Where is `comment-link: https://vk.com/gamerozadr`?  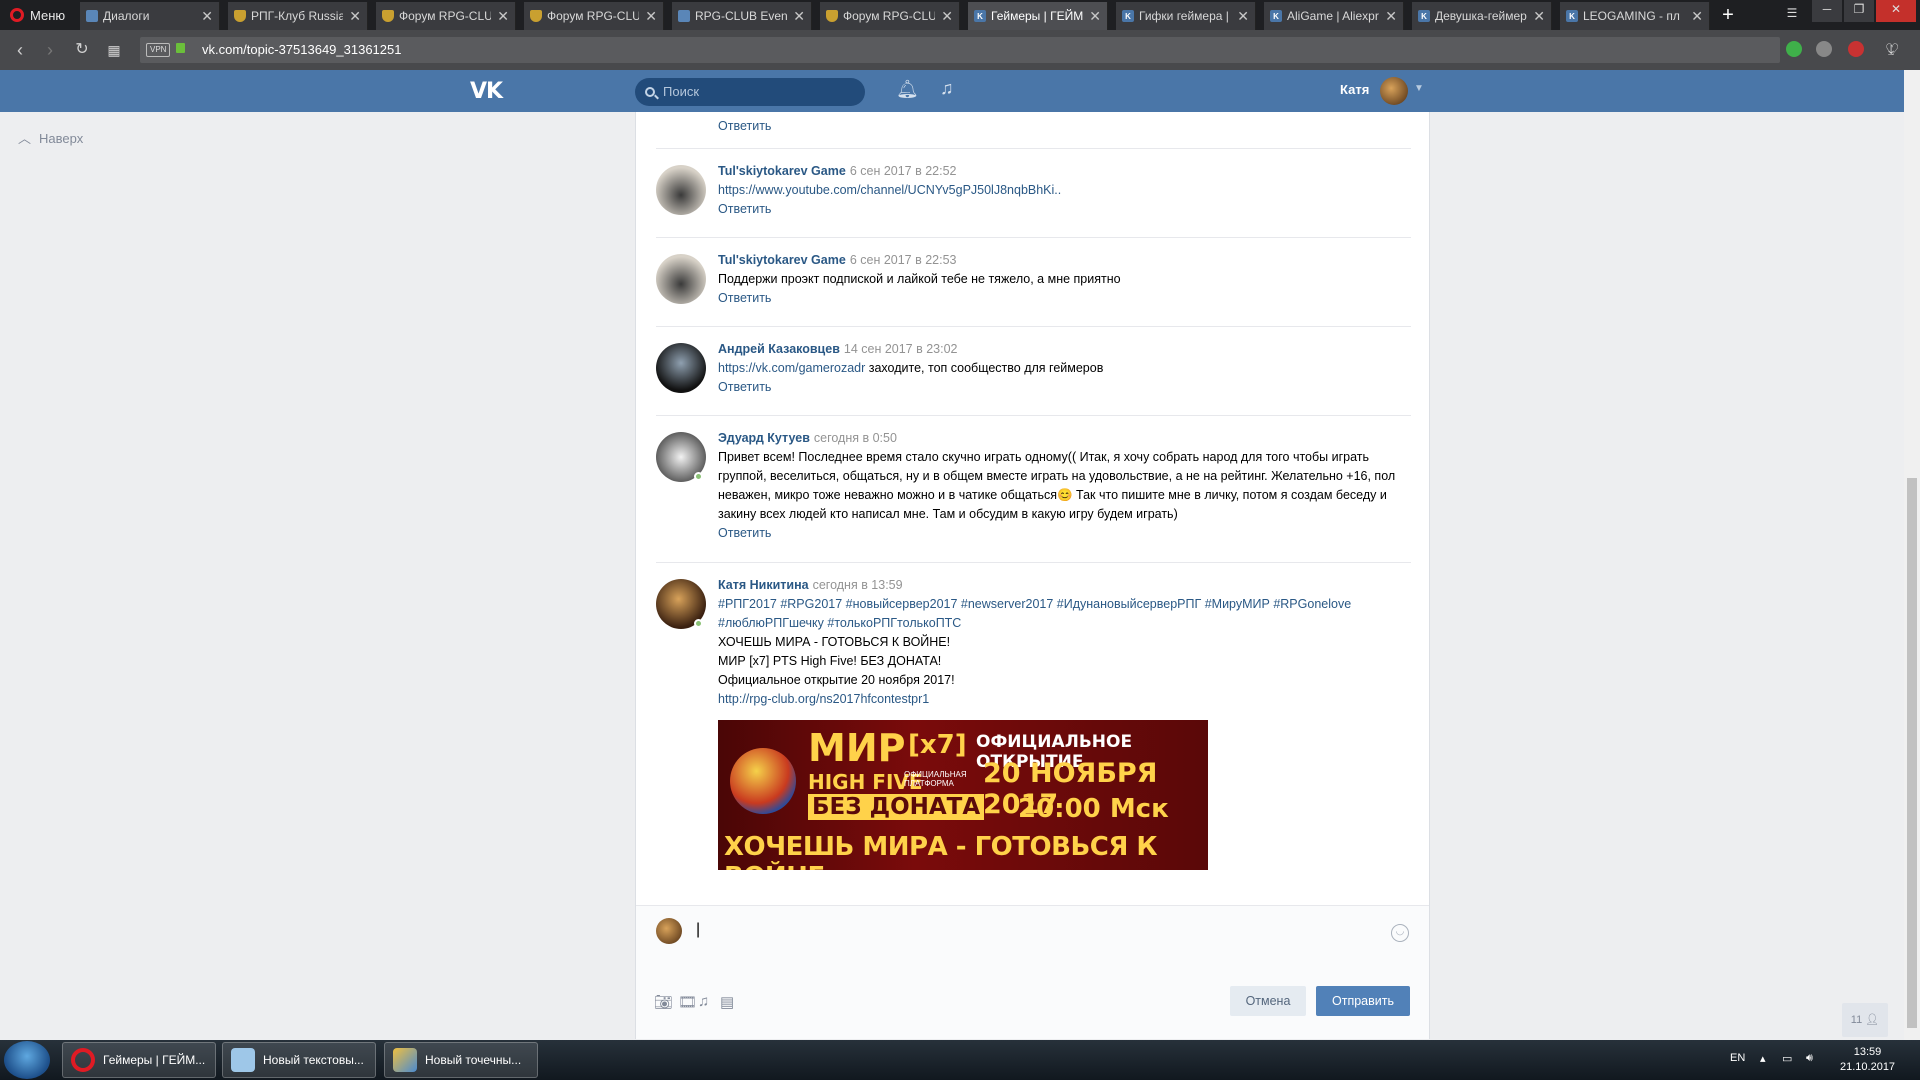 comment-link: https://vk.com/gamerozadr is located at coordinates (791, 368).